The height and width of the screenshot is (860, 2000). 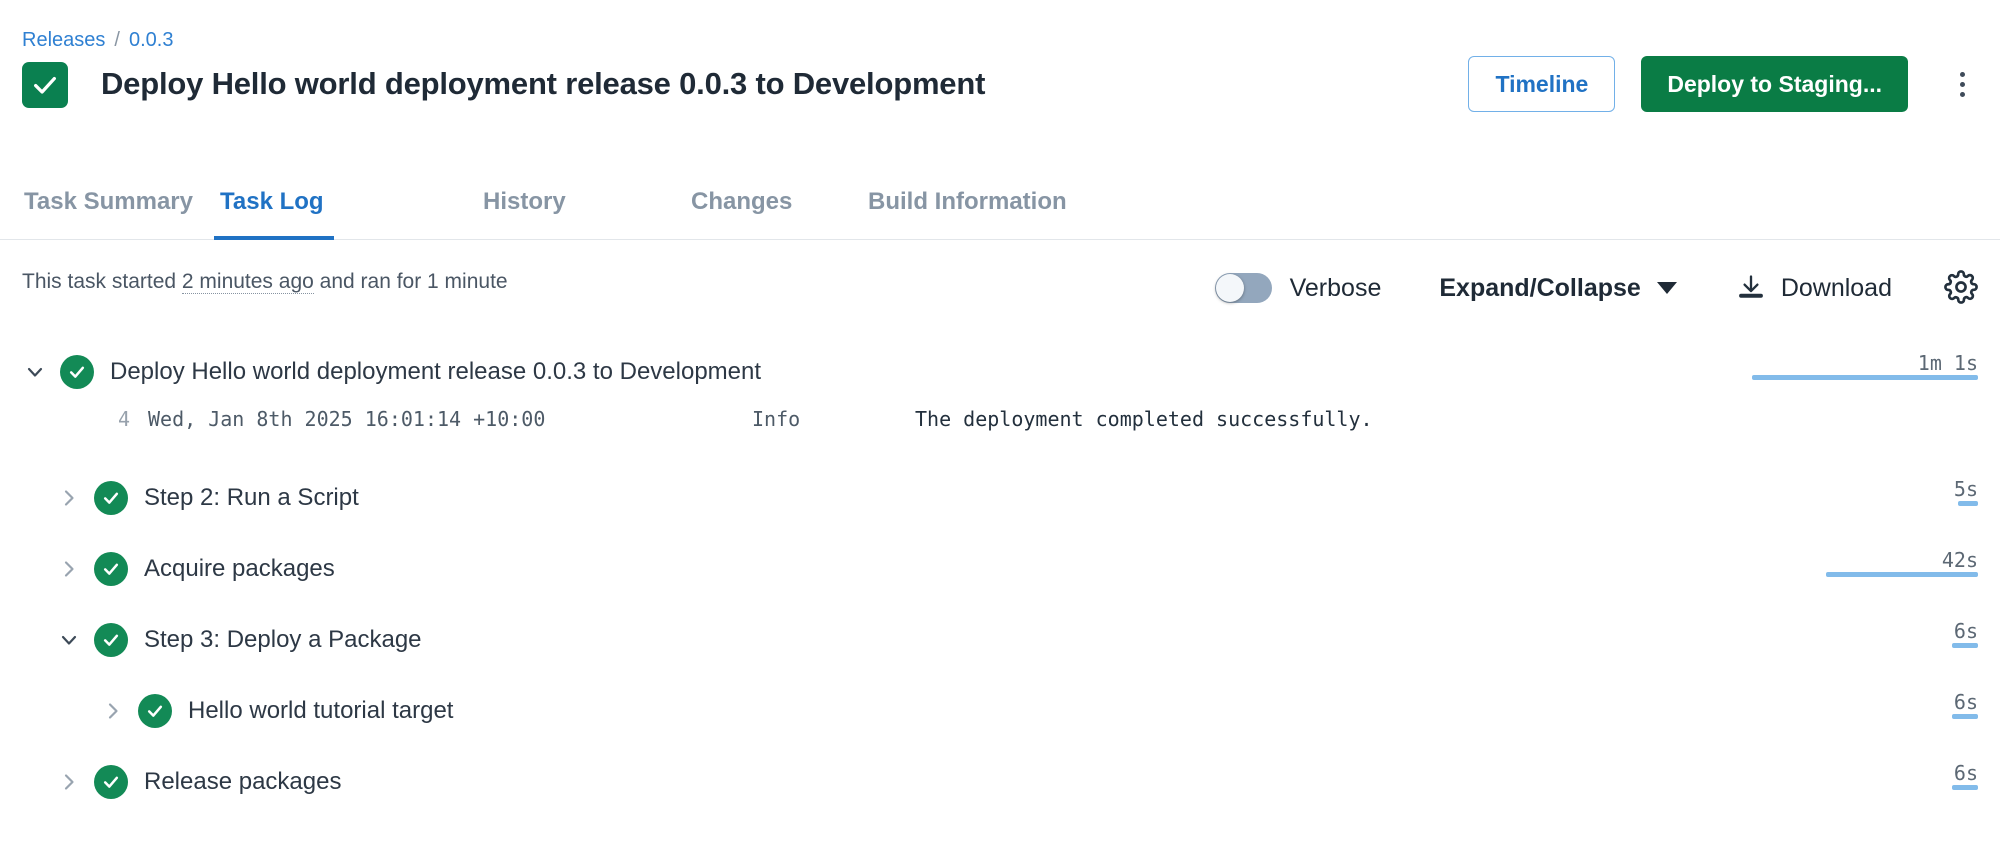 I want to click on tab-history: History, so click(x=531, y=209).